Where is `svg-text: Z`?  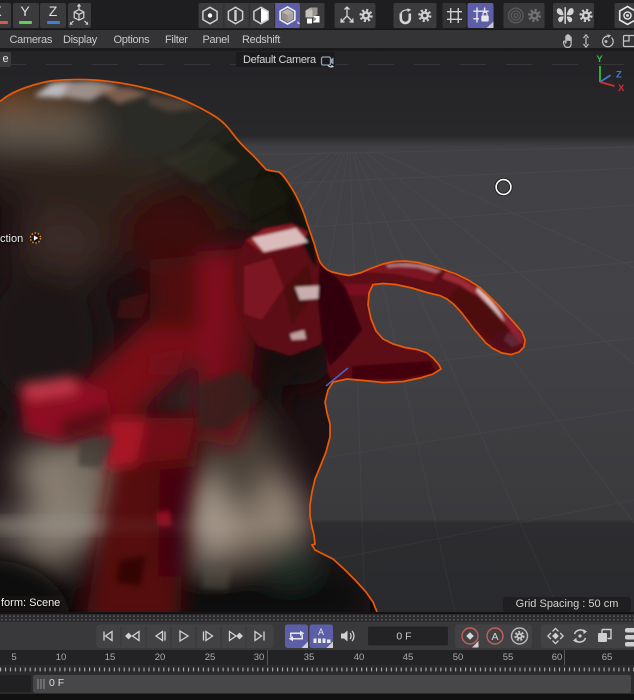 svg-text: Z is located at coordinates (619, 75).